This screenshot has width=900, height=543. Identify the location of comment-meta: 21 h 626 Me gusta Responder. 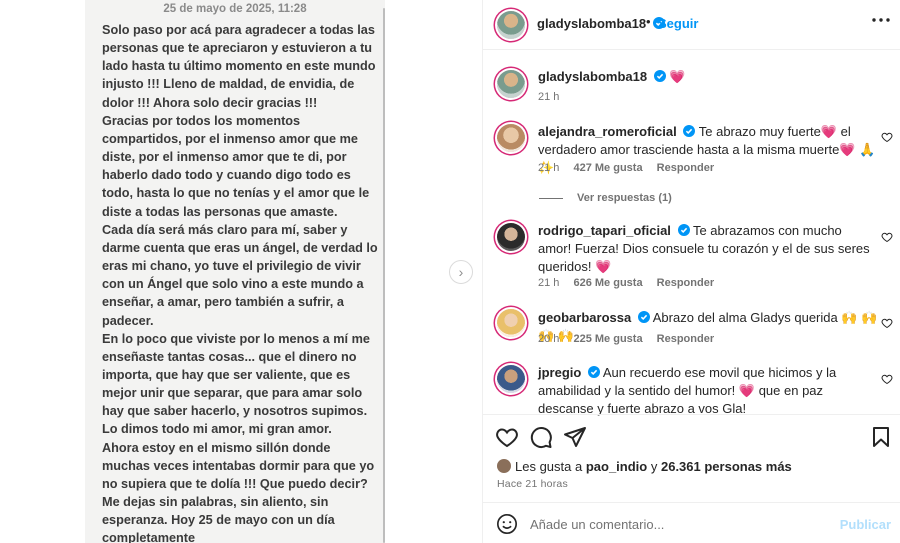
(631, 283).